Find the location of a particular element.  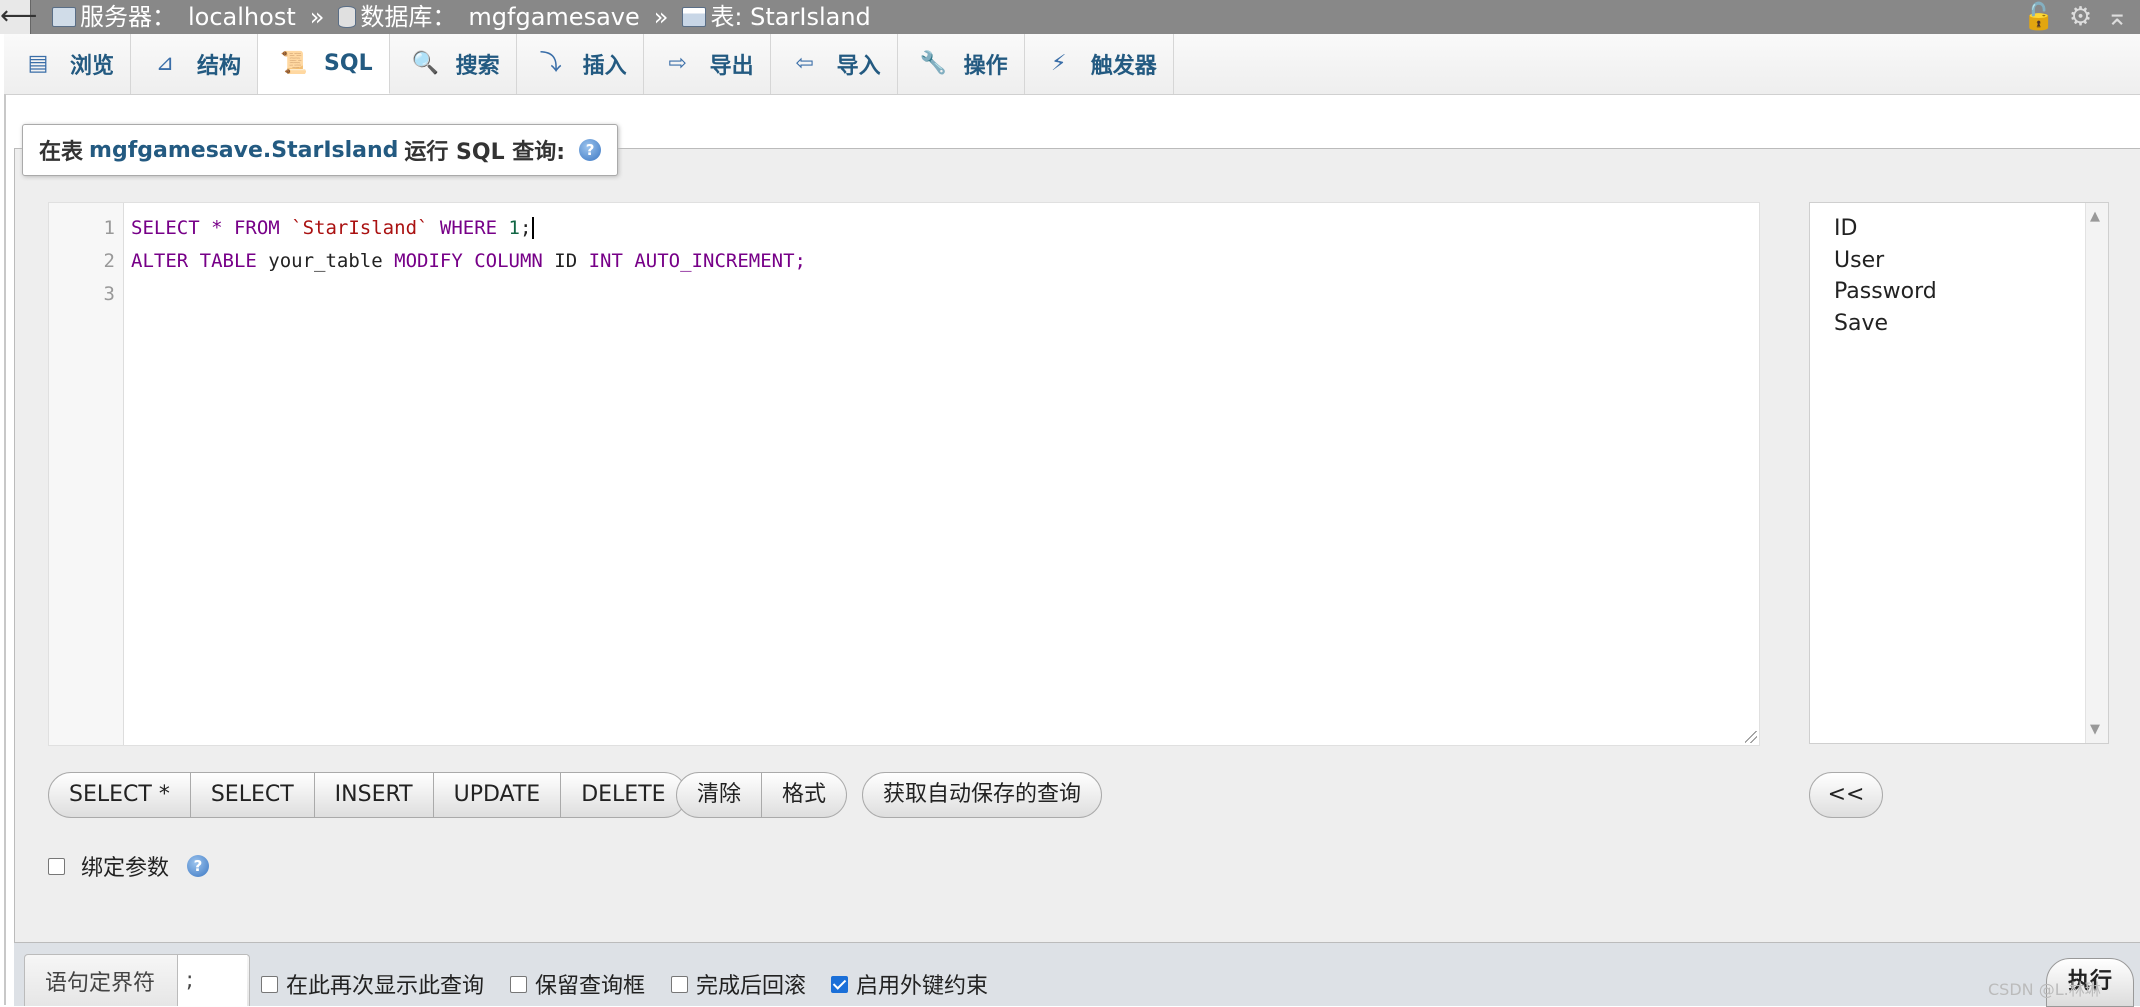

column-list: ID User Password Save ▲ ▼ is located at coordinates (1959, 473).